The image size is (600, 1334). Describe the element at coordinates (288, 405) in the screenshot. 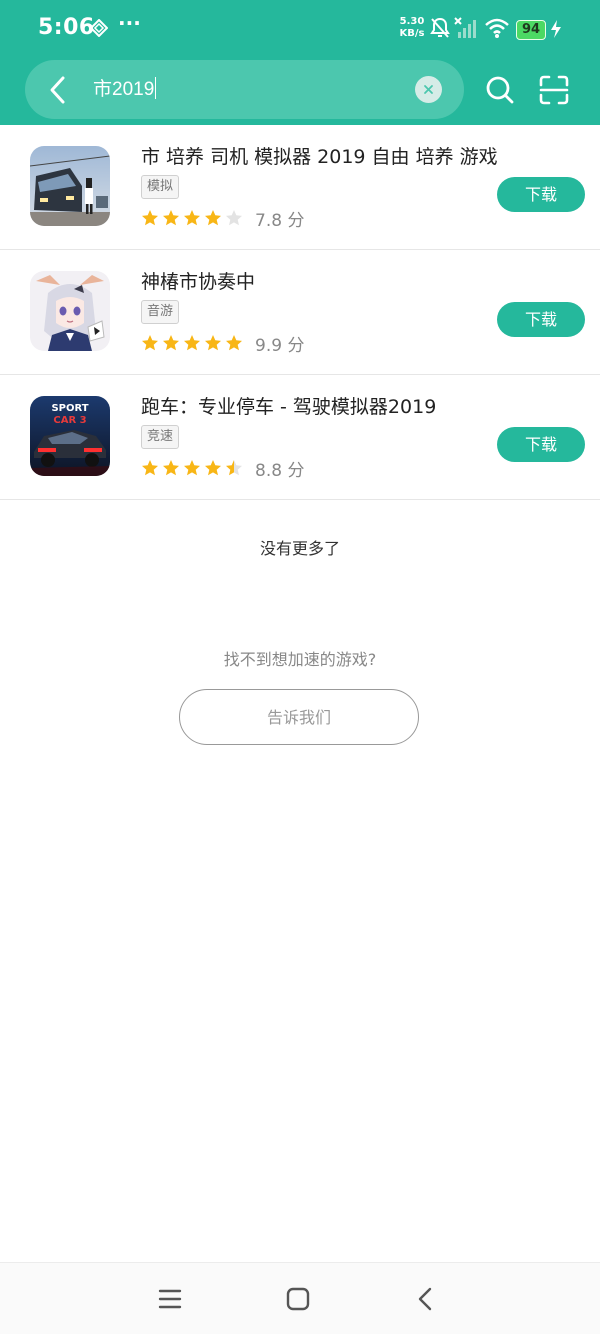

I see `app-name: 跑车：专业停车 - 驾驶模拟器2019` at that location.